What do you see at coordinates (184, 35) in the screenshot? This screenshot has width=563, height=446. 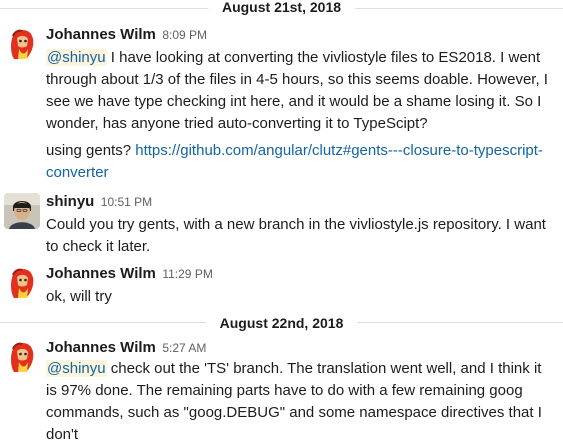 I see `message-timestamp: 8:09 PM` at bounding box center [184, 35].